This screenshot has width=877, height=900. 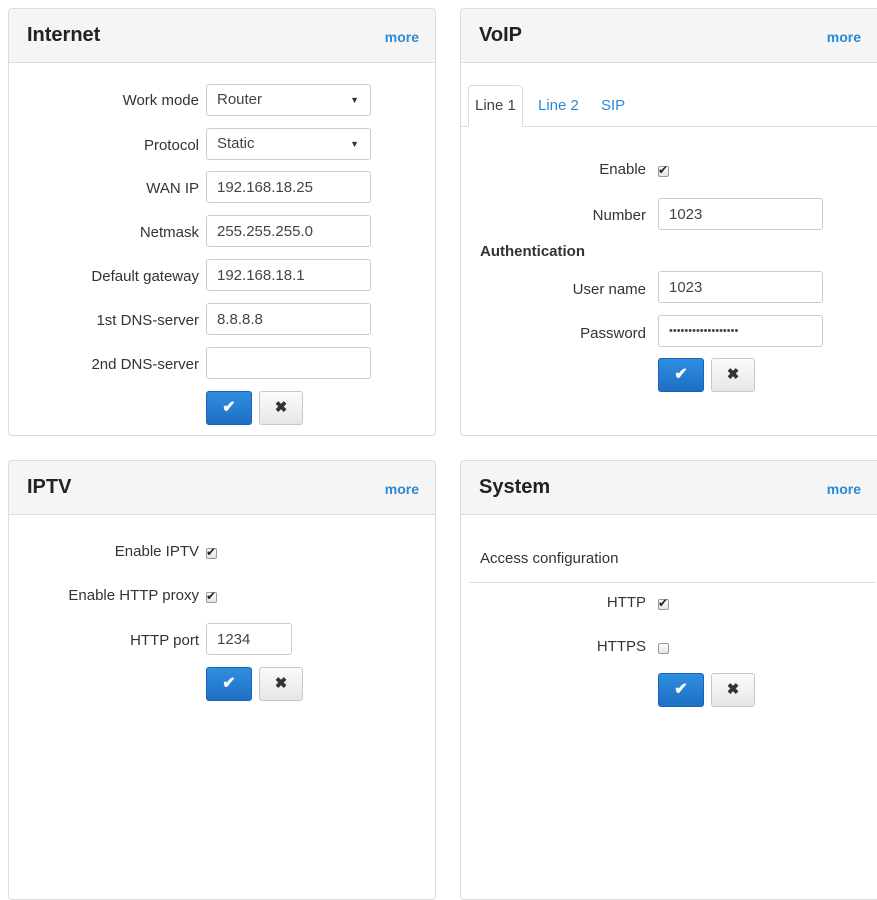 I want to click on password-input, so click(x=740, y=331).